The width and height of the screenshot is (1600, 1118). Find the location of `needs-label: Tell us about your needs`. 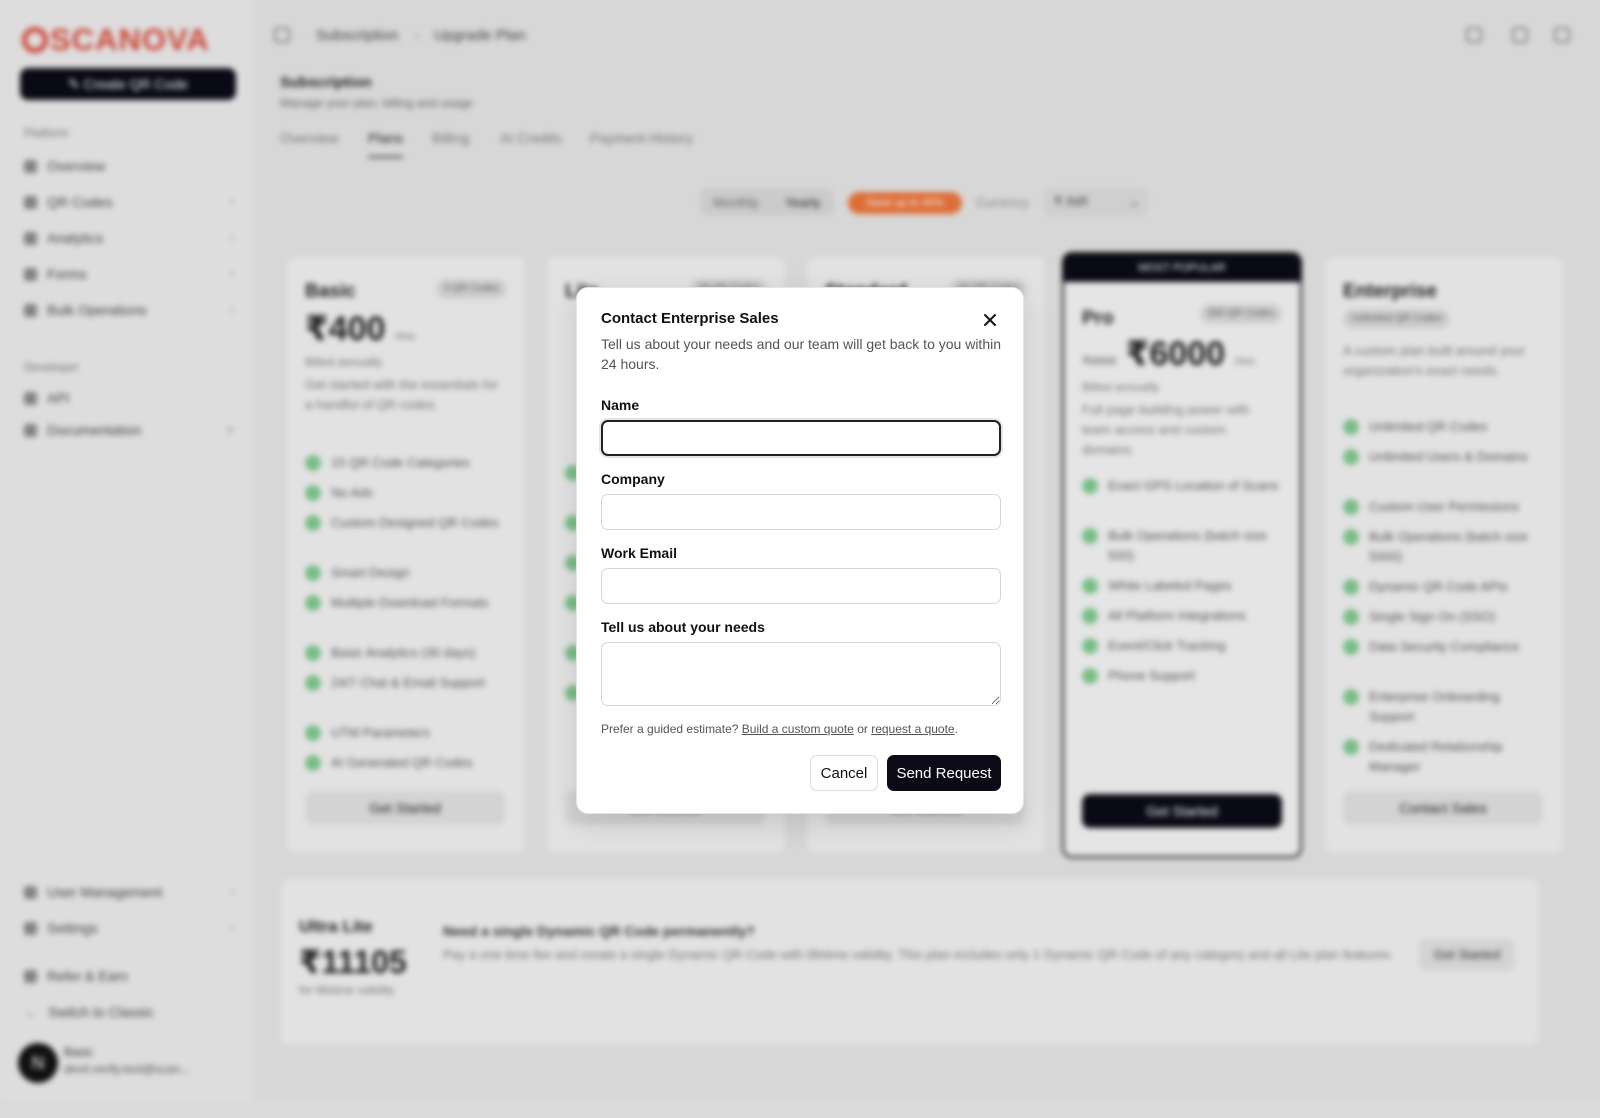

needs-label: Tell us about your needs is located at coordinates (683, 627).